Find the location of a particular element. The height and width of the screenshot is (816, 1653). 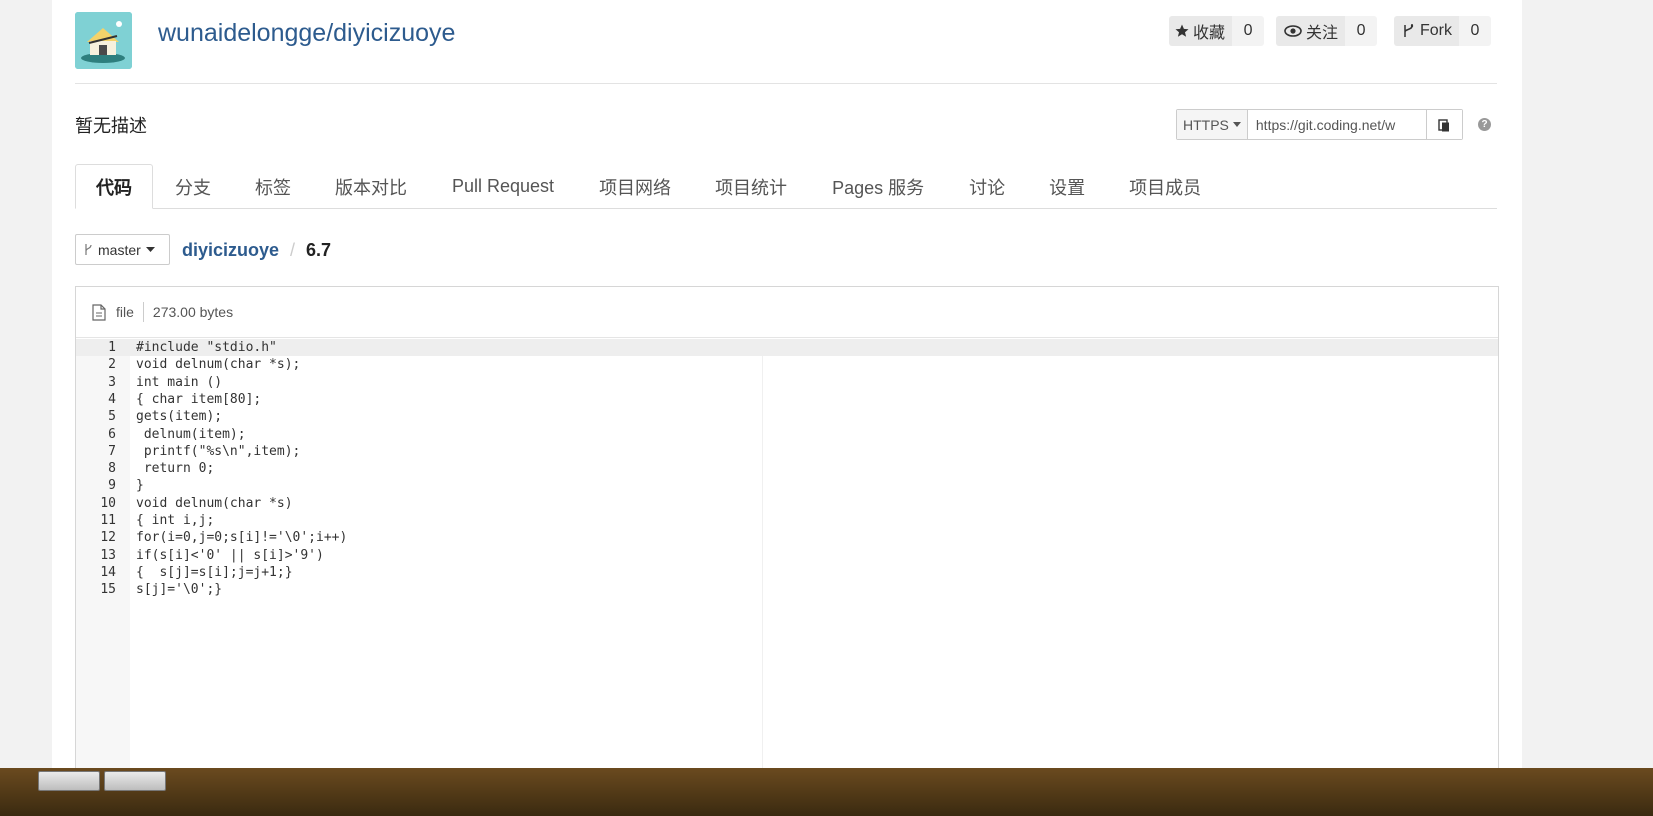

star-label: 收藏 is located at coordinates (1209, 33).